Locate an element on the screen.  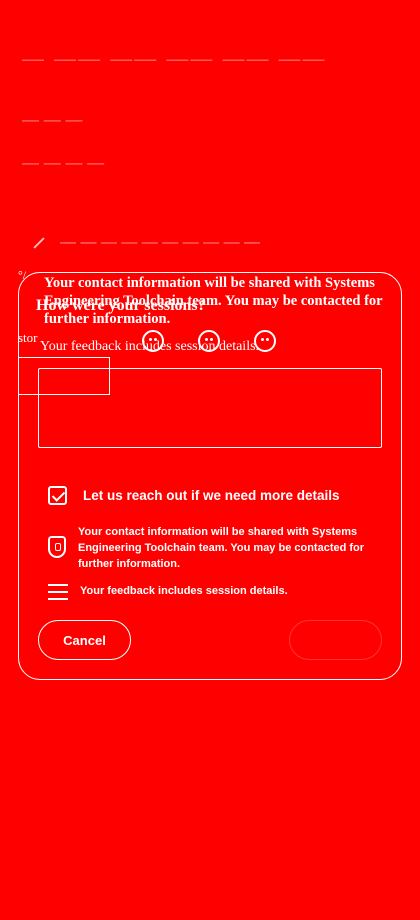
background-text-1: — — — is located at coordinates (52, 119).